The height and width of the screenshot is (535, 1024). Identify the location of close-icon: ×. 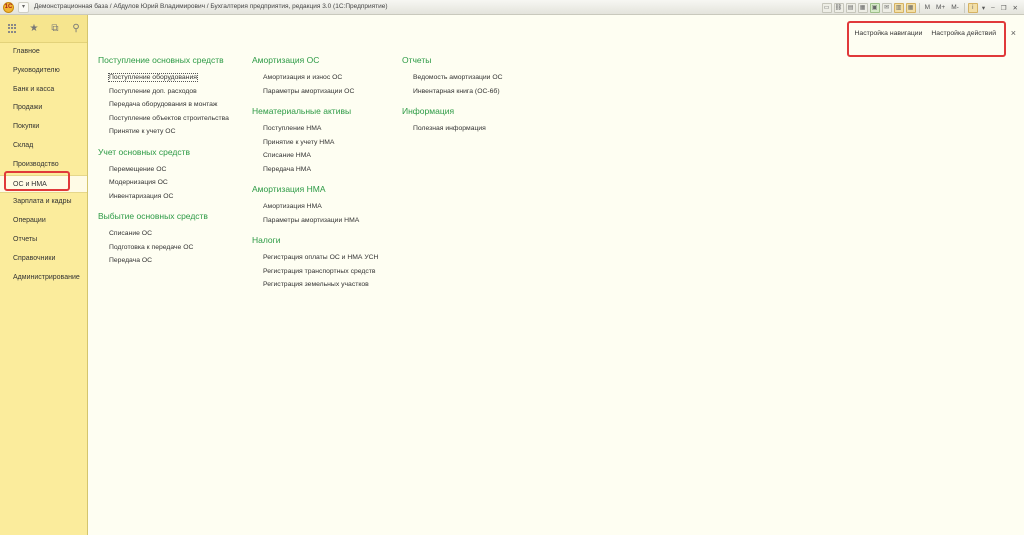
(1013, 33).